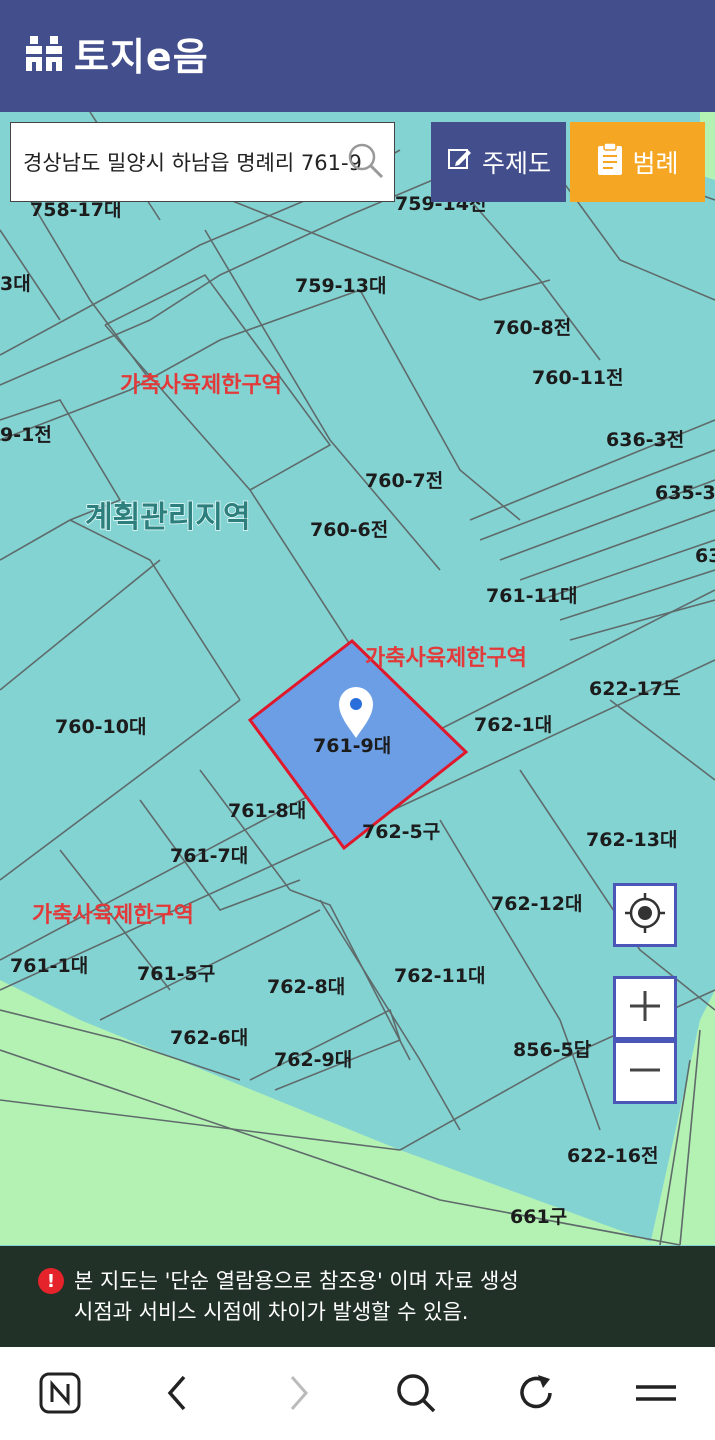 This screenshot has height=1440, width=715. Describe the element at coordinates (209, 1038) in the screenshot. I see `parcel-label: 762-6대` at that location.